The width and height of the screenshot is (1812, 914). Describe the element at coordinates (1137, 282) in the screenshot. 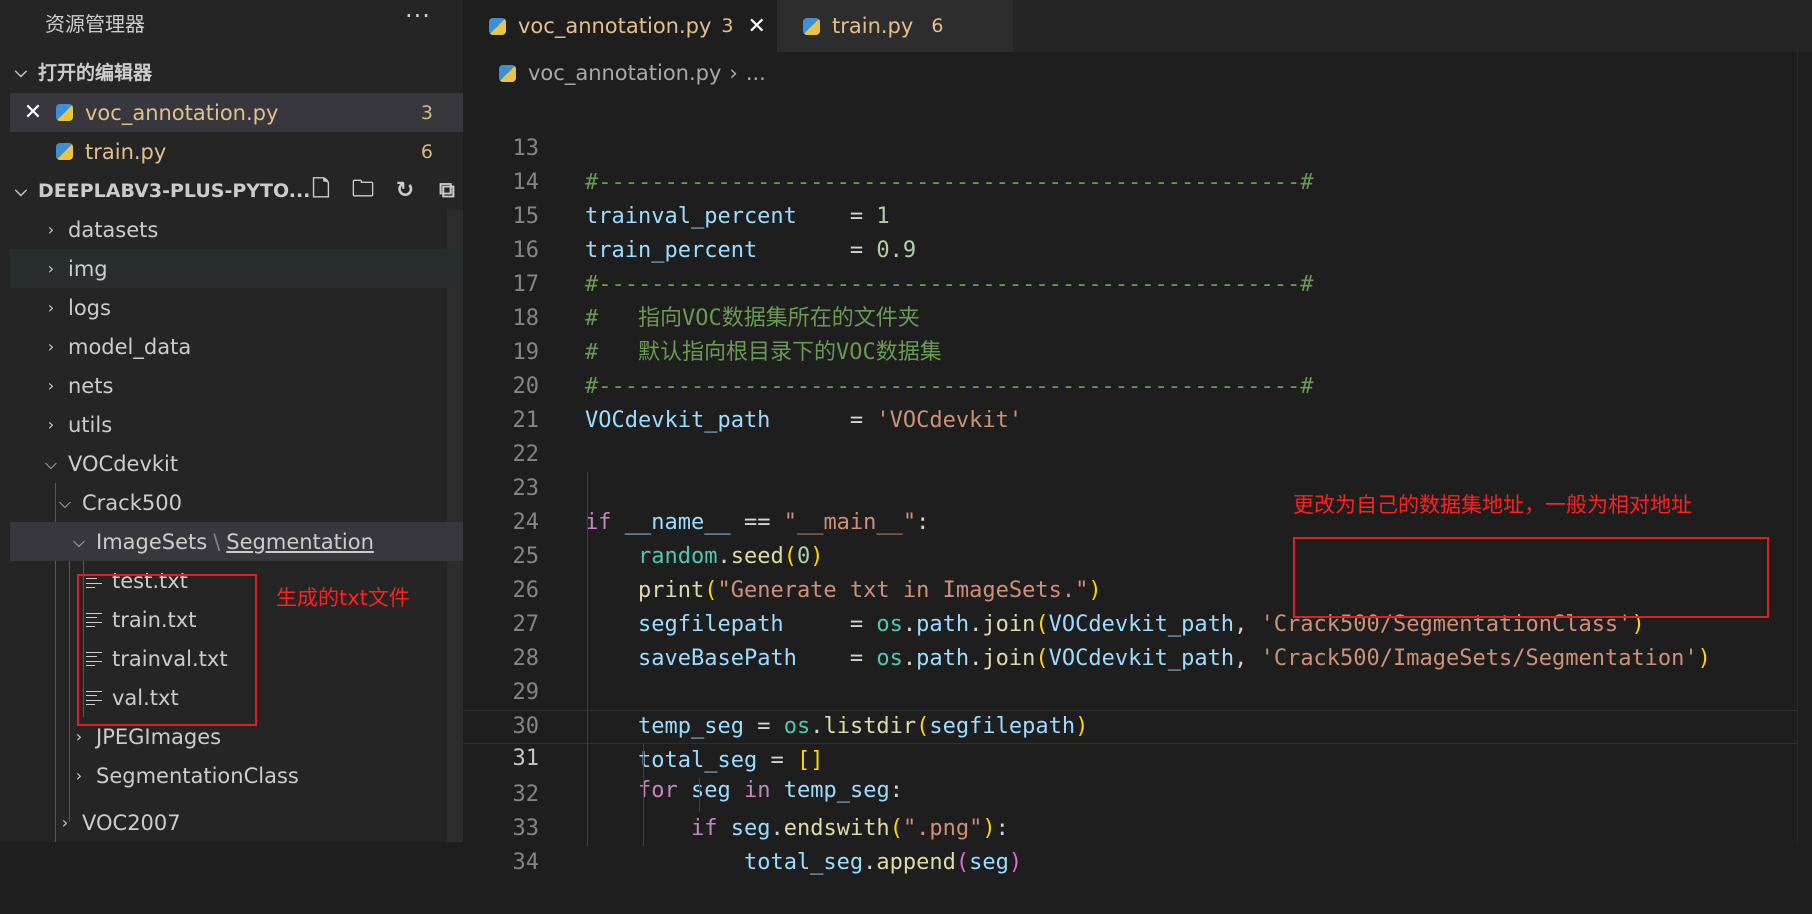

I see `code-line: 17 # 指向VOC数据集所在的文件夹` at that location.